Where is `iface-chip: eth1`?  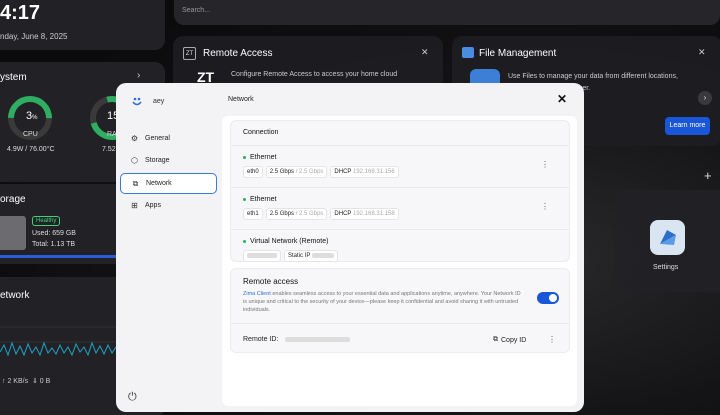 iface-chip: eth1 is located at coordinates (253, 214).